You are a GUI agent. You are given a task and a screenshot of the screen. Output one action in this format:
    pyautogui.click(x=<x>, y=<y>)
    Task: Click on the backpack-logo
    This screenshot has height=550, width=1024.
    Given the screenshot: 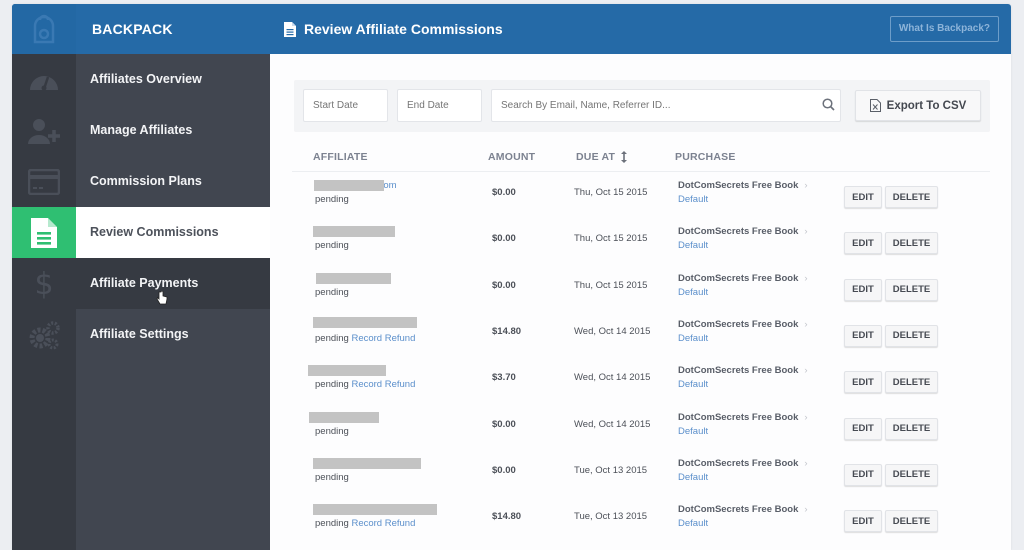 What is the action you would take?
    pyautogui.click(x=44, y=29)
    